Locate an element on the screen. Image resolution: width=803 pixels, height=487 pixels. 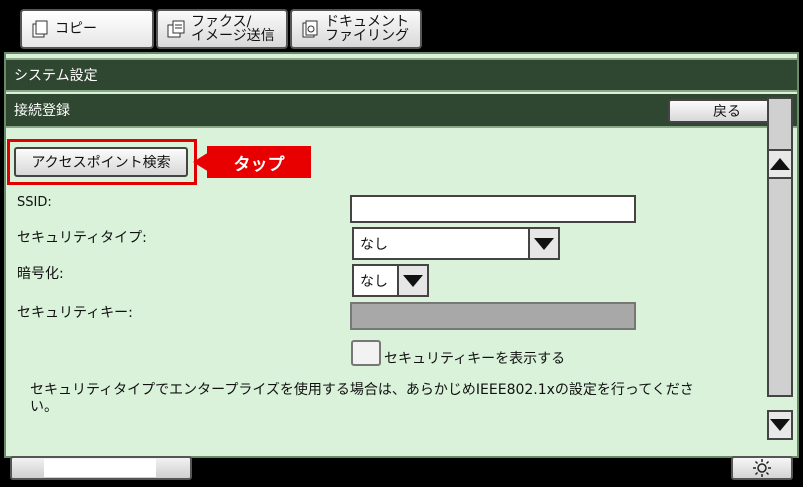
callout-tap-label: タップ is located at coordinates (259, 162).